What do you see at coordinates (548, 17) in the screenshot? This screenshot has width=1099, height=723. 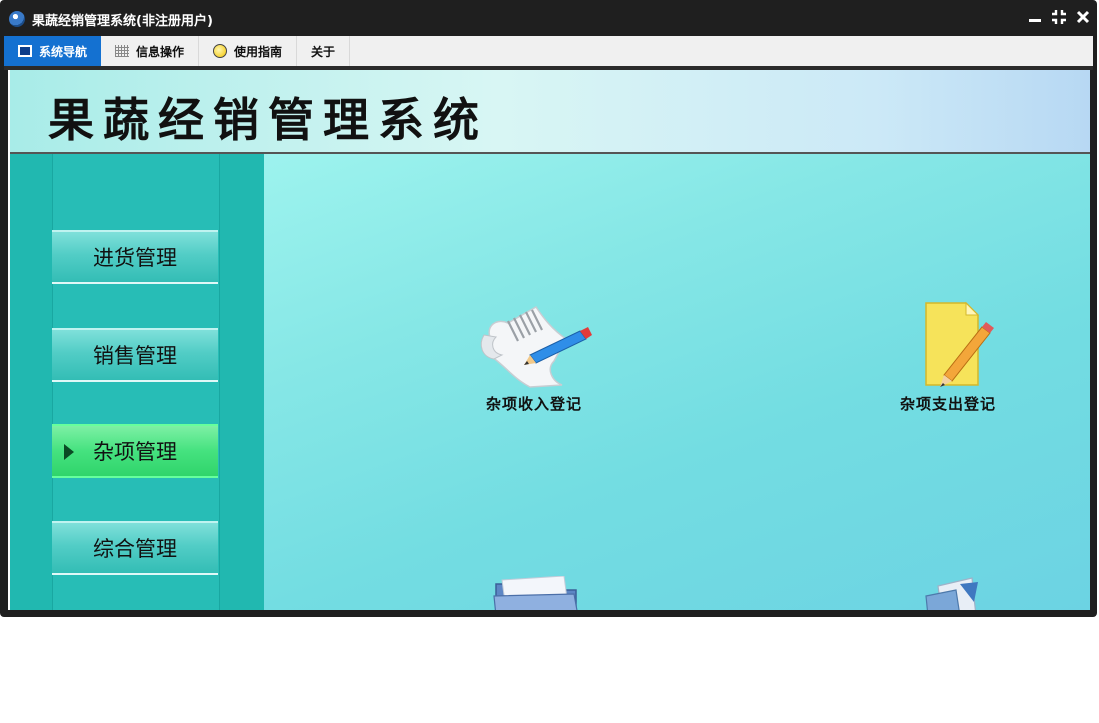 I see `title-bar: 果蔬经销管理系统(非注册用户)` at bounding box center [548, 17].